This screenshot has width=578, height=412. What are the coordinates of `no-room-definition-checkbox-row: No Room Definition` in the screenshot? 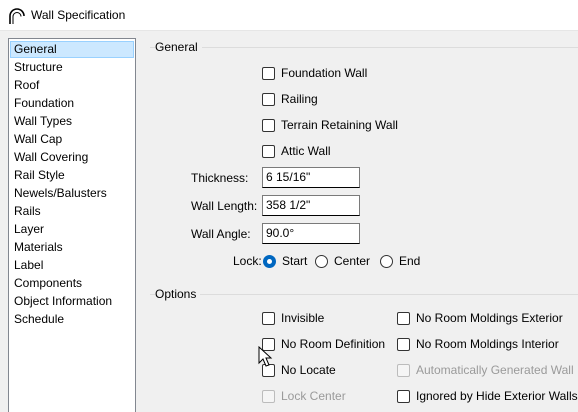 It's located at (323, 344).